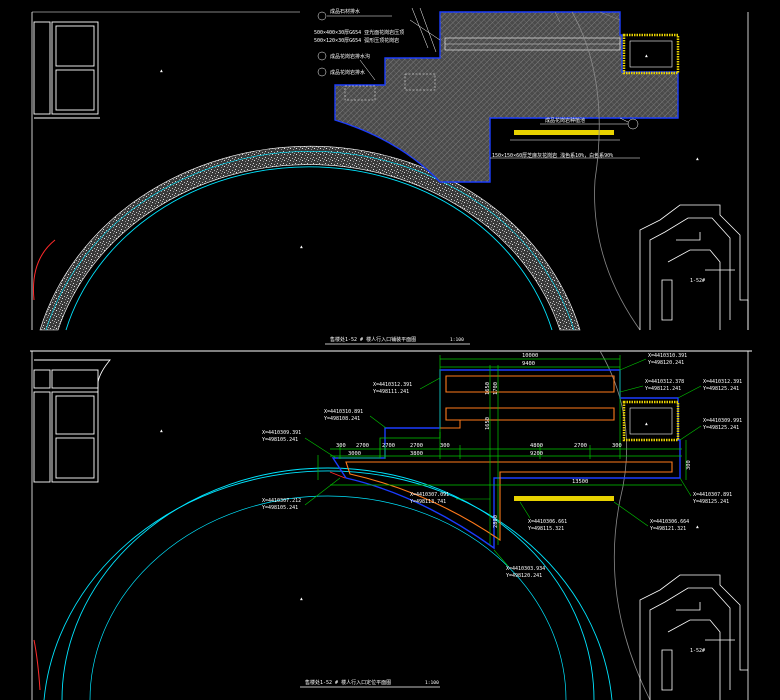 The image size is (780, 700). Describe the element at coordinates (496, 521) in the screenshot. I see `dim-text: 2800` at that location.